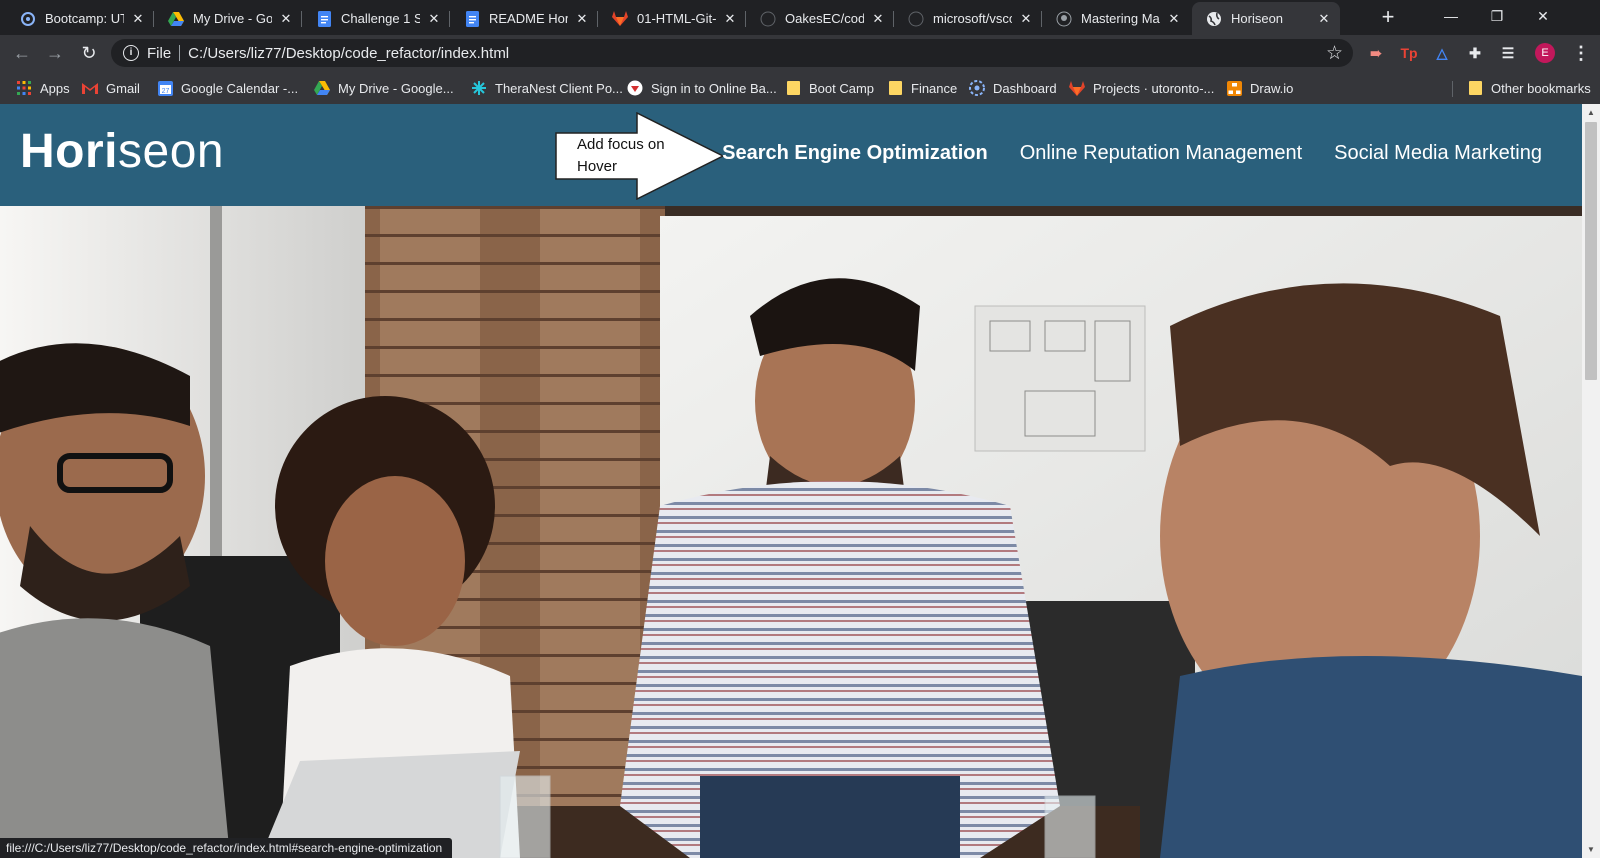 Image resolution: width=1600 pixels, height=858 pixels. What do you see at coordinates (131, 53) in the screenshot?
I see `info-icon: i` at bounding box center [131, 53].